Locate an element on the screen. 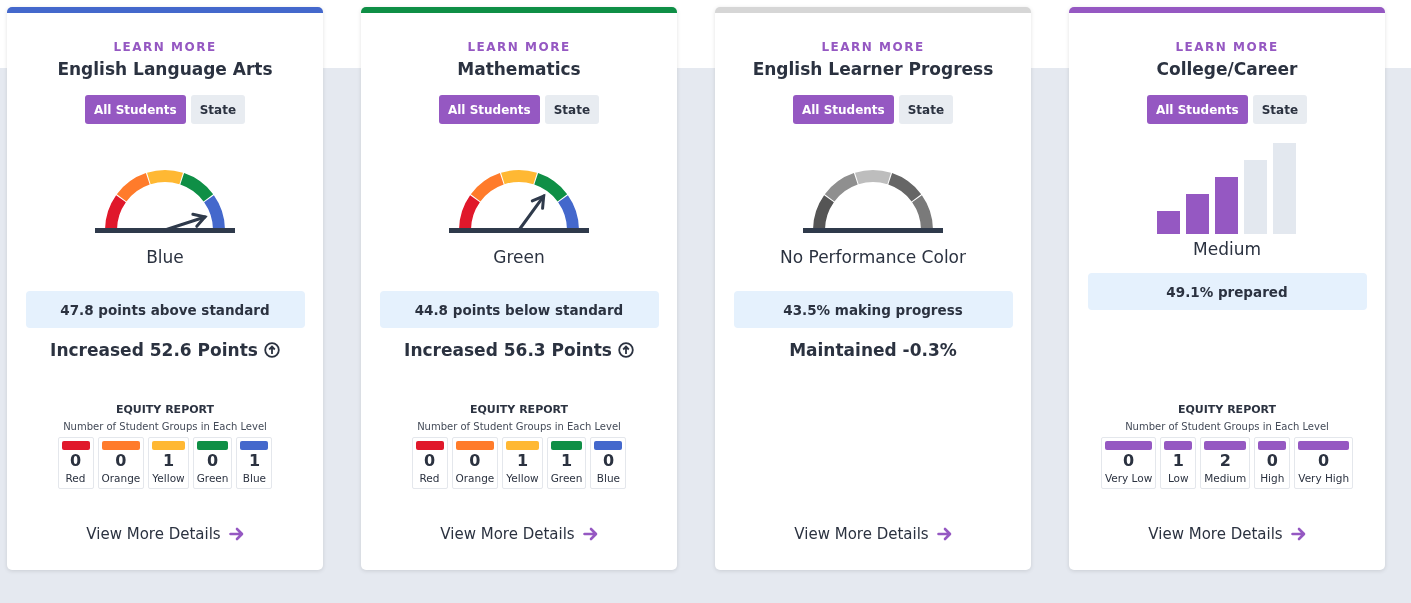 This screenshot has height=603, width=1411. card-title: English Learner Progress is located at coordinates (873, 69).